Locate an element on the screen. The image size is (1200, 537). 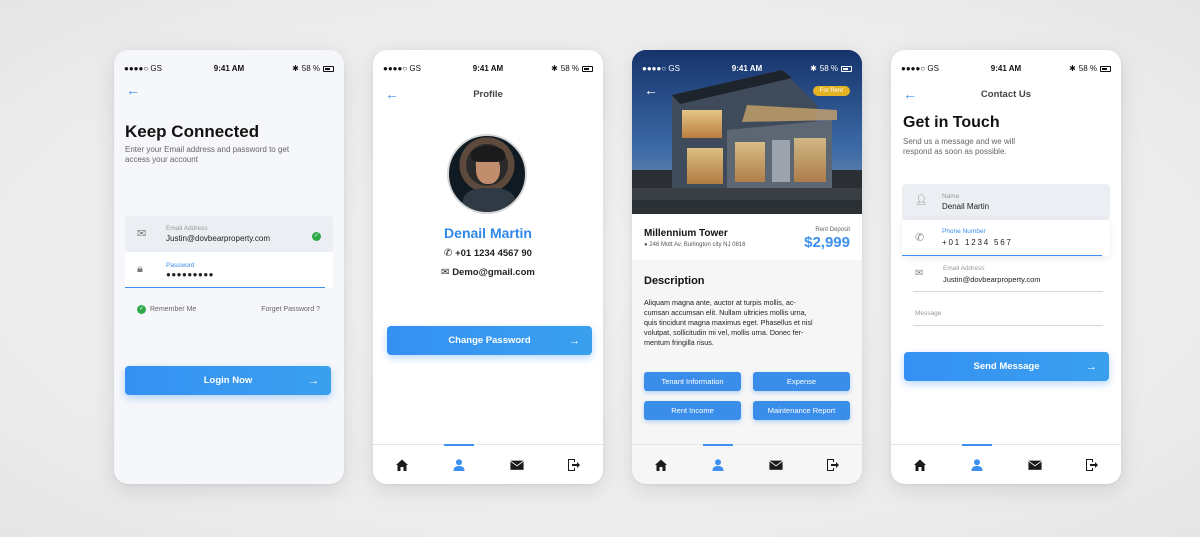
user-icon is located at coordinates (977, 465).